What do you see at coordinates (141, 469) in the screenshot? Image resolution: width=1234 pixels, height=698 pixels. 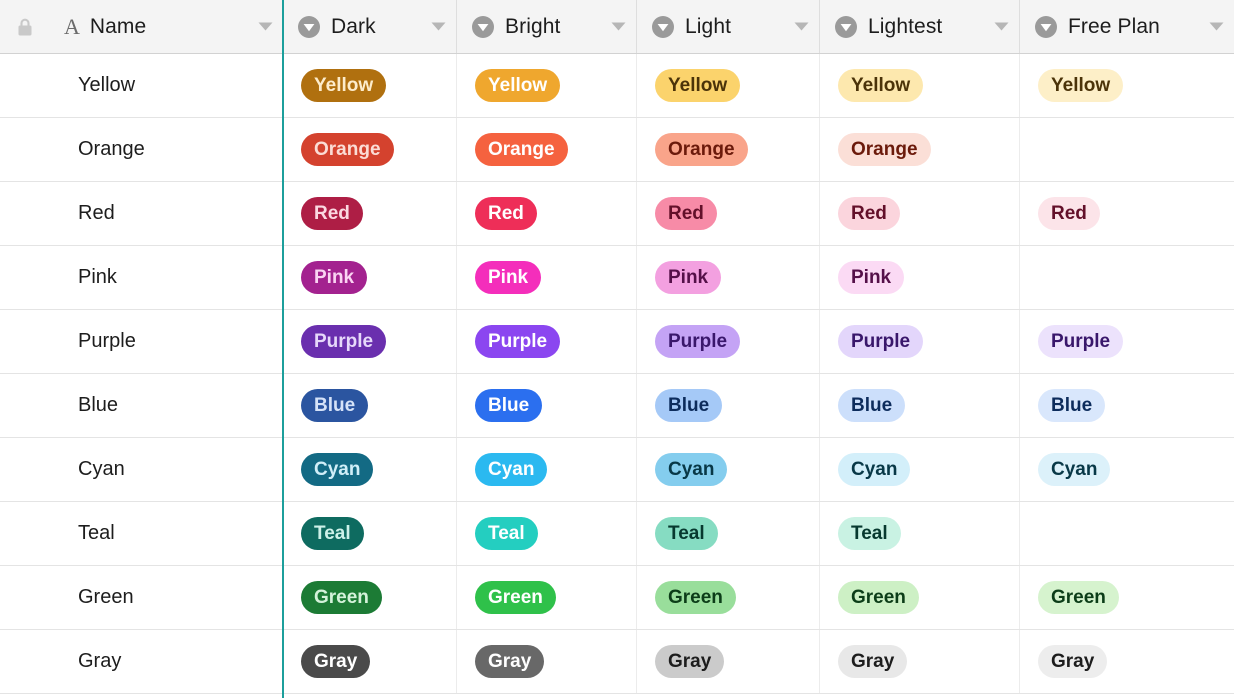 I see `cell-name: Cyan` at bounding box center [141, 469].